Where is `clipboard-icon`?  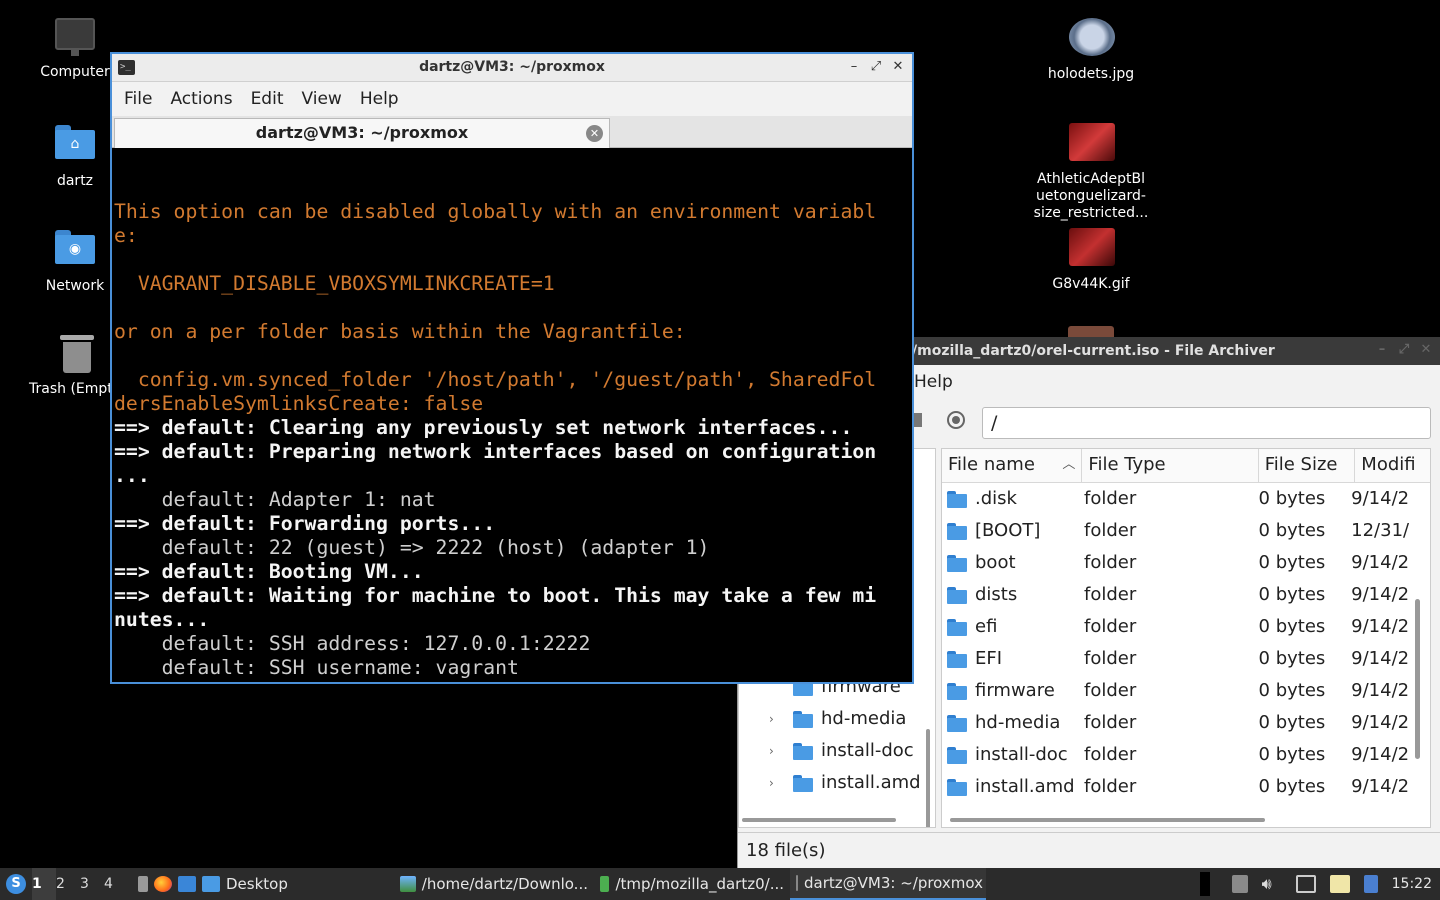
clipboard-icon is located at coordinates (1239, 884).